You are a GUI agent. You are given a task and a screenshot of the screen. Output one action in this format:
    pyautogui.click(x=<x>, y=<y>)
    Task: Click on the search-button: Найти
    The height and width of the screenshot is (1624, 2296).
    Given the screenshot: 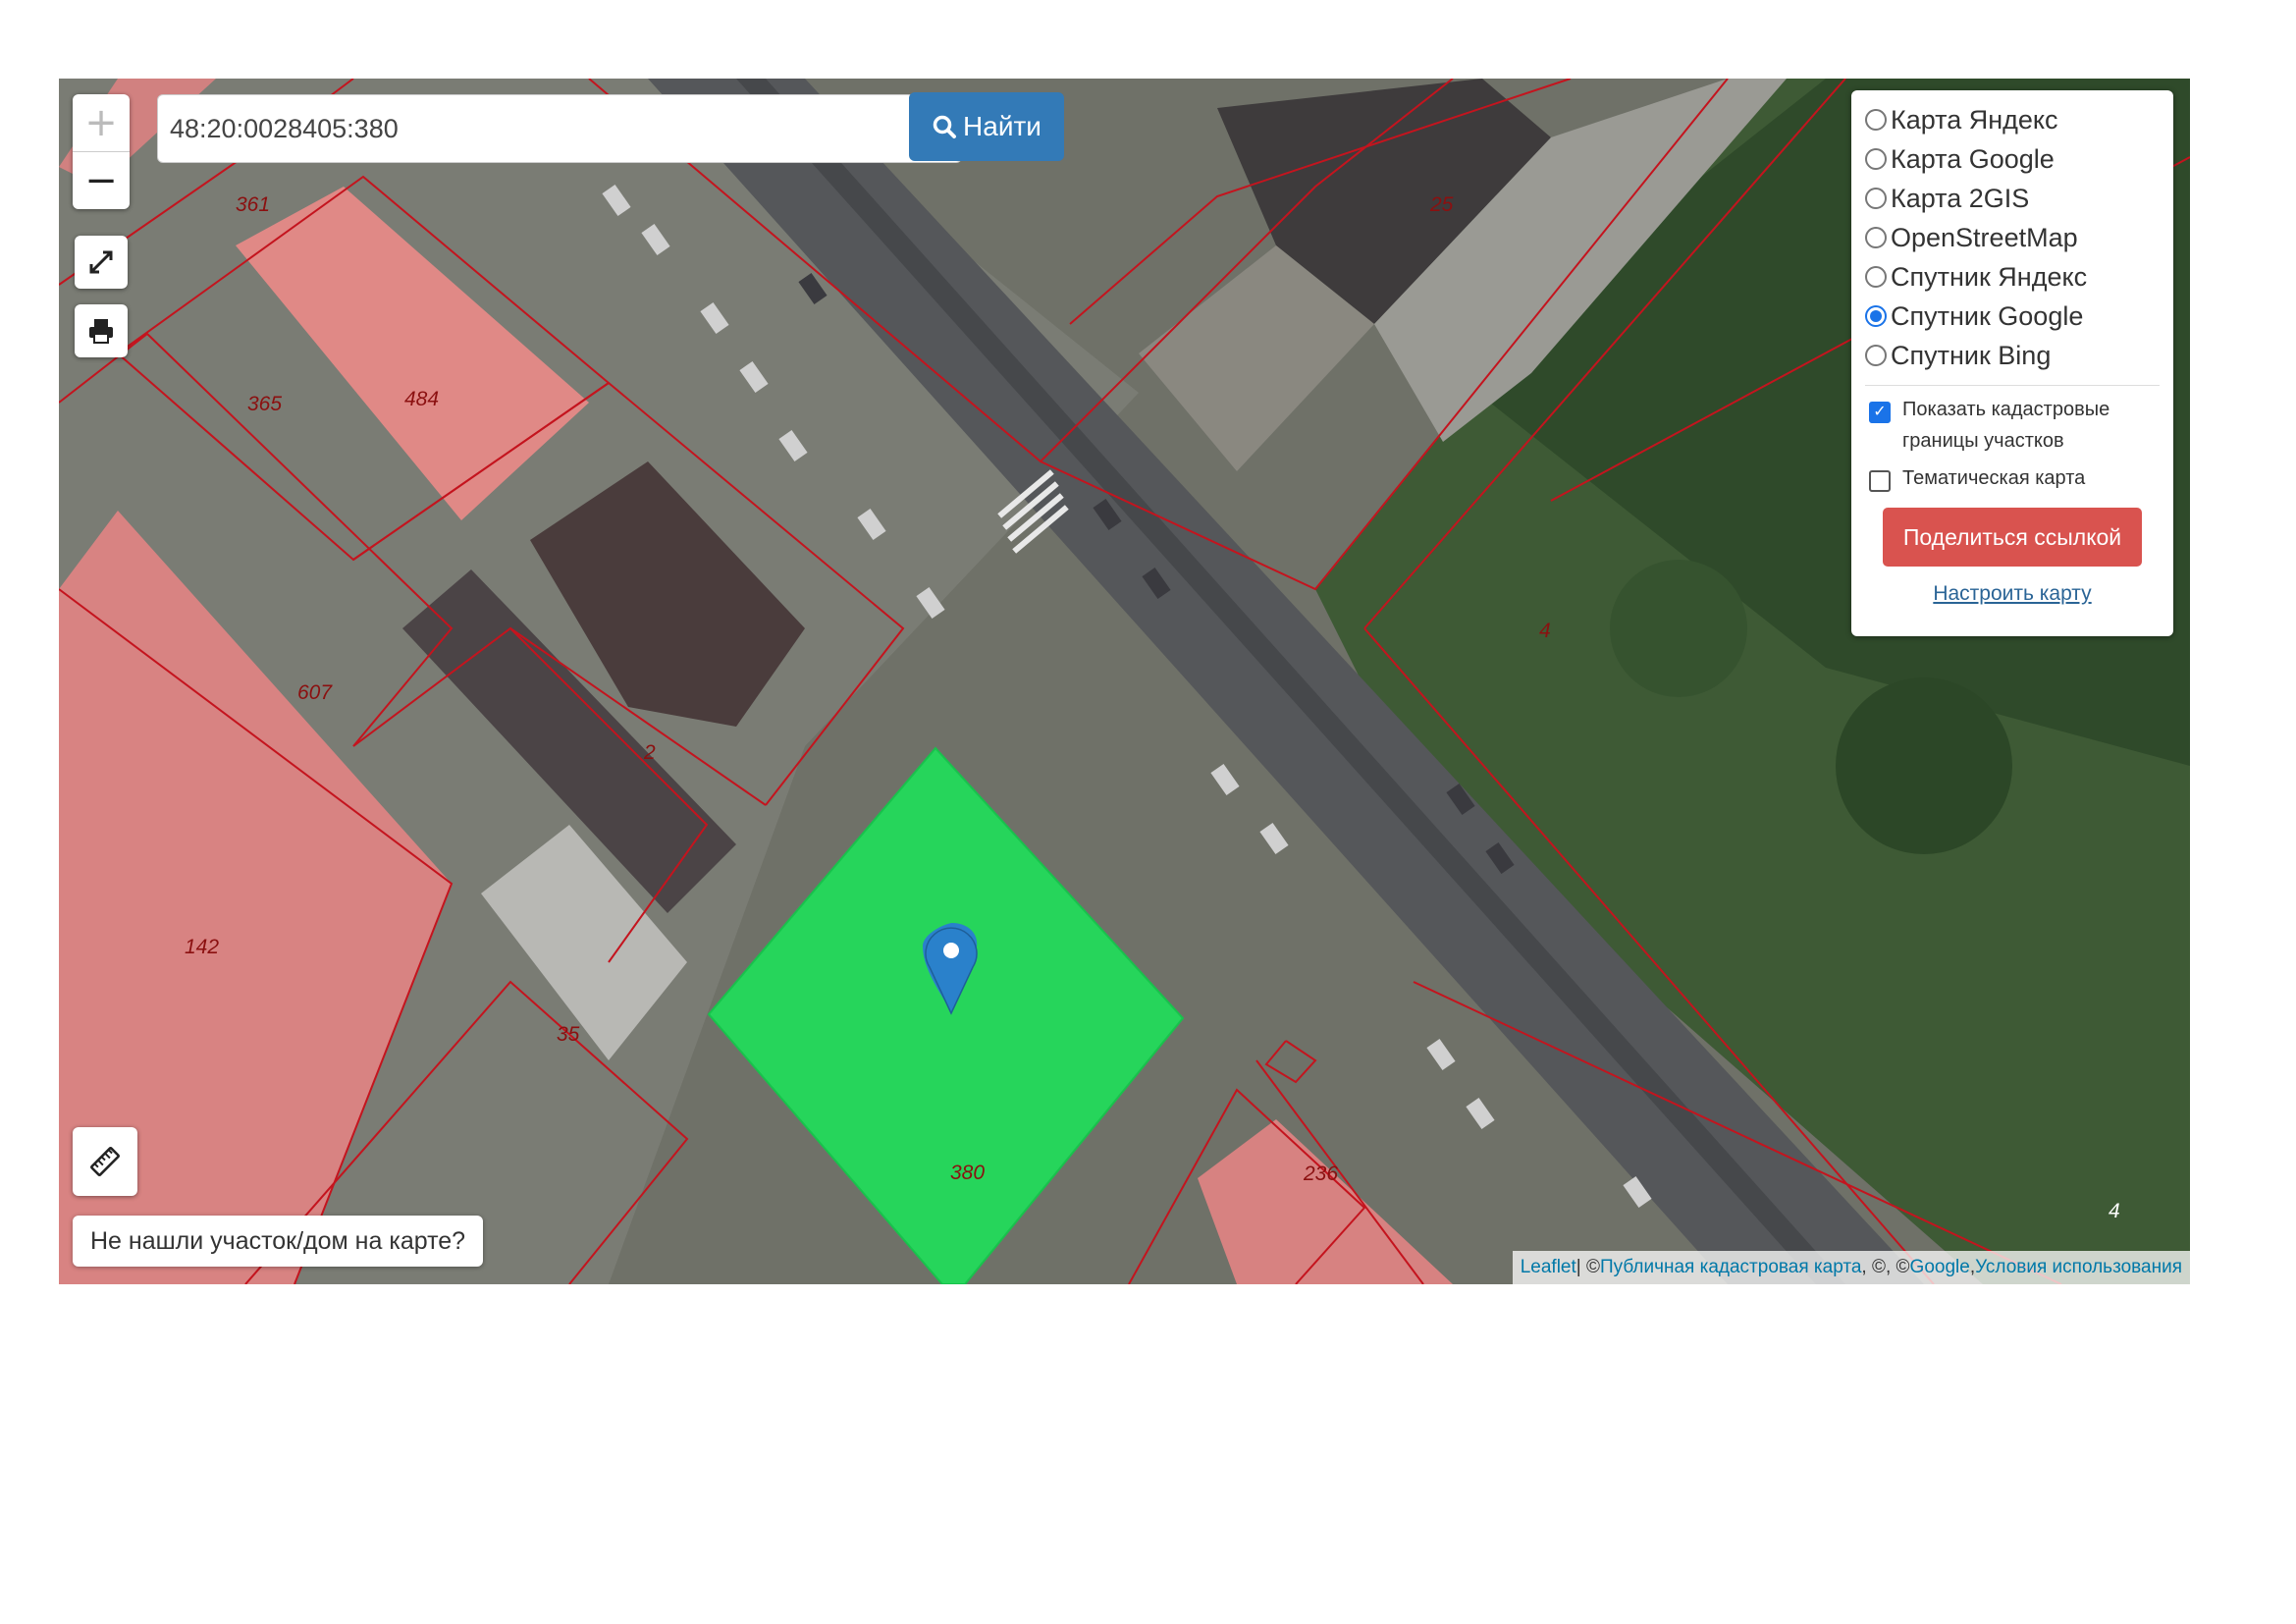 What is the action you would take?
    pyautogui.click(x=987, y=126)
    